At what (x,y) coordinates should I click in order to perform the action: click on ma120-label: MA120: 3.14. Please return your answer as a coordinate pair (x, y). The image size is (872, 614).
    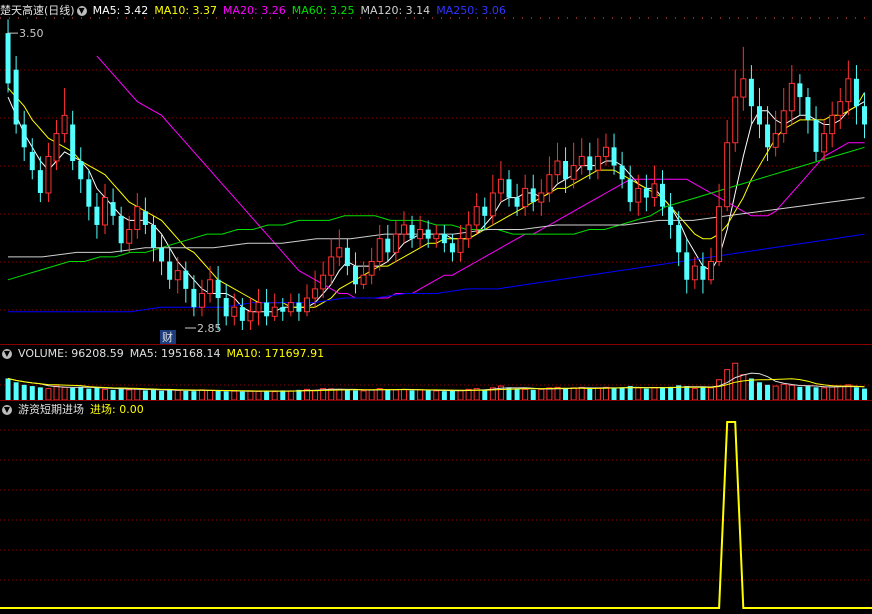
    Looking at the image, I should click on (395, 10).